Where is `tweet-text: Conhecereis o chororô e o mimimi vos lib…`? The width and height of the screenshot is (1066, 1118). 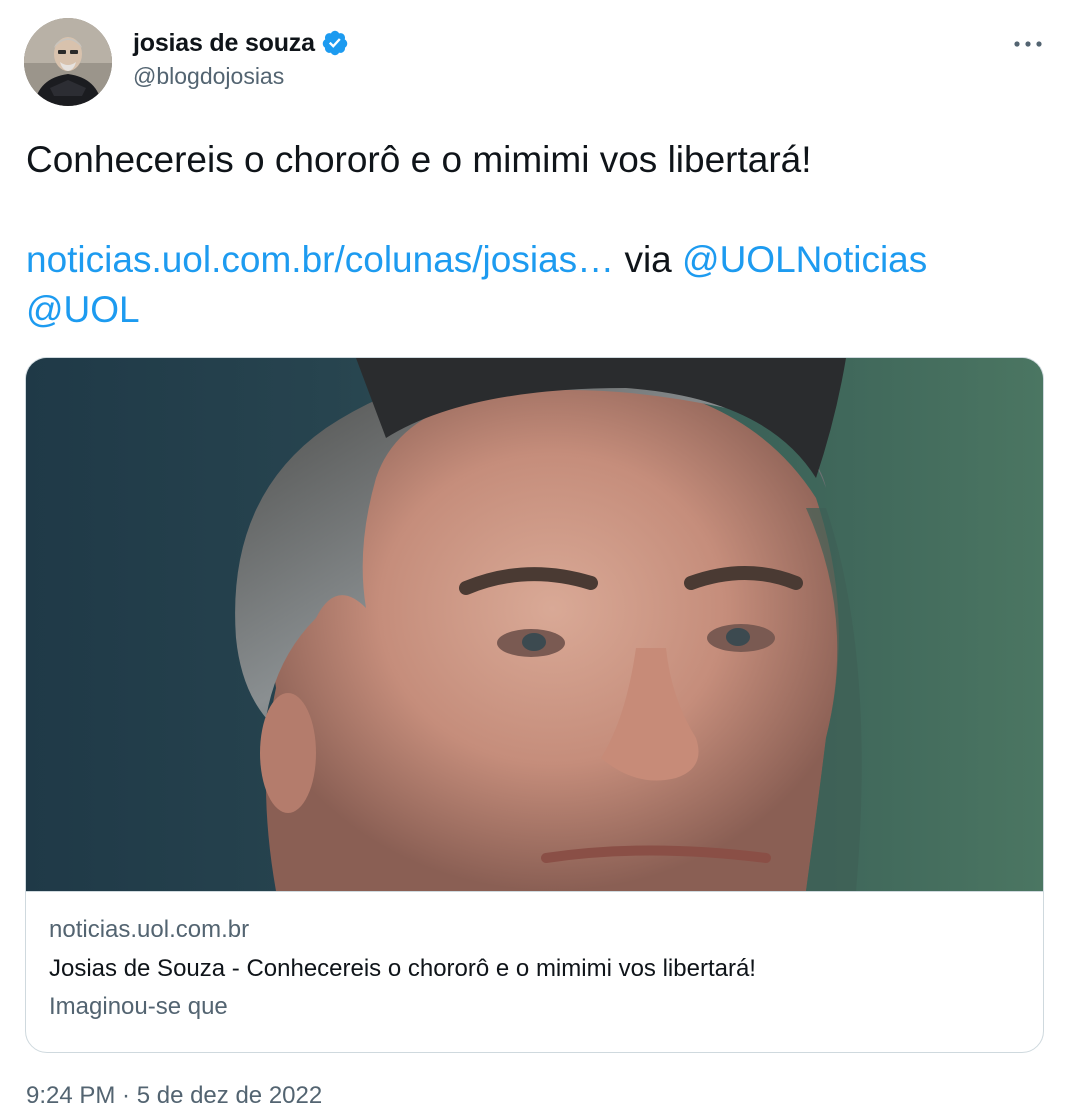
tweet-text: Conhecereis o chororô e o mimimi vos lib… is located at coordinates (419, 159).